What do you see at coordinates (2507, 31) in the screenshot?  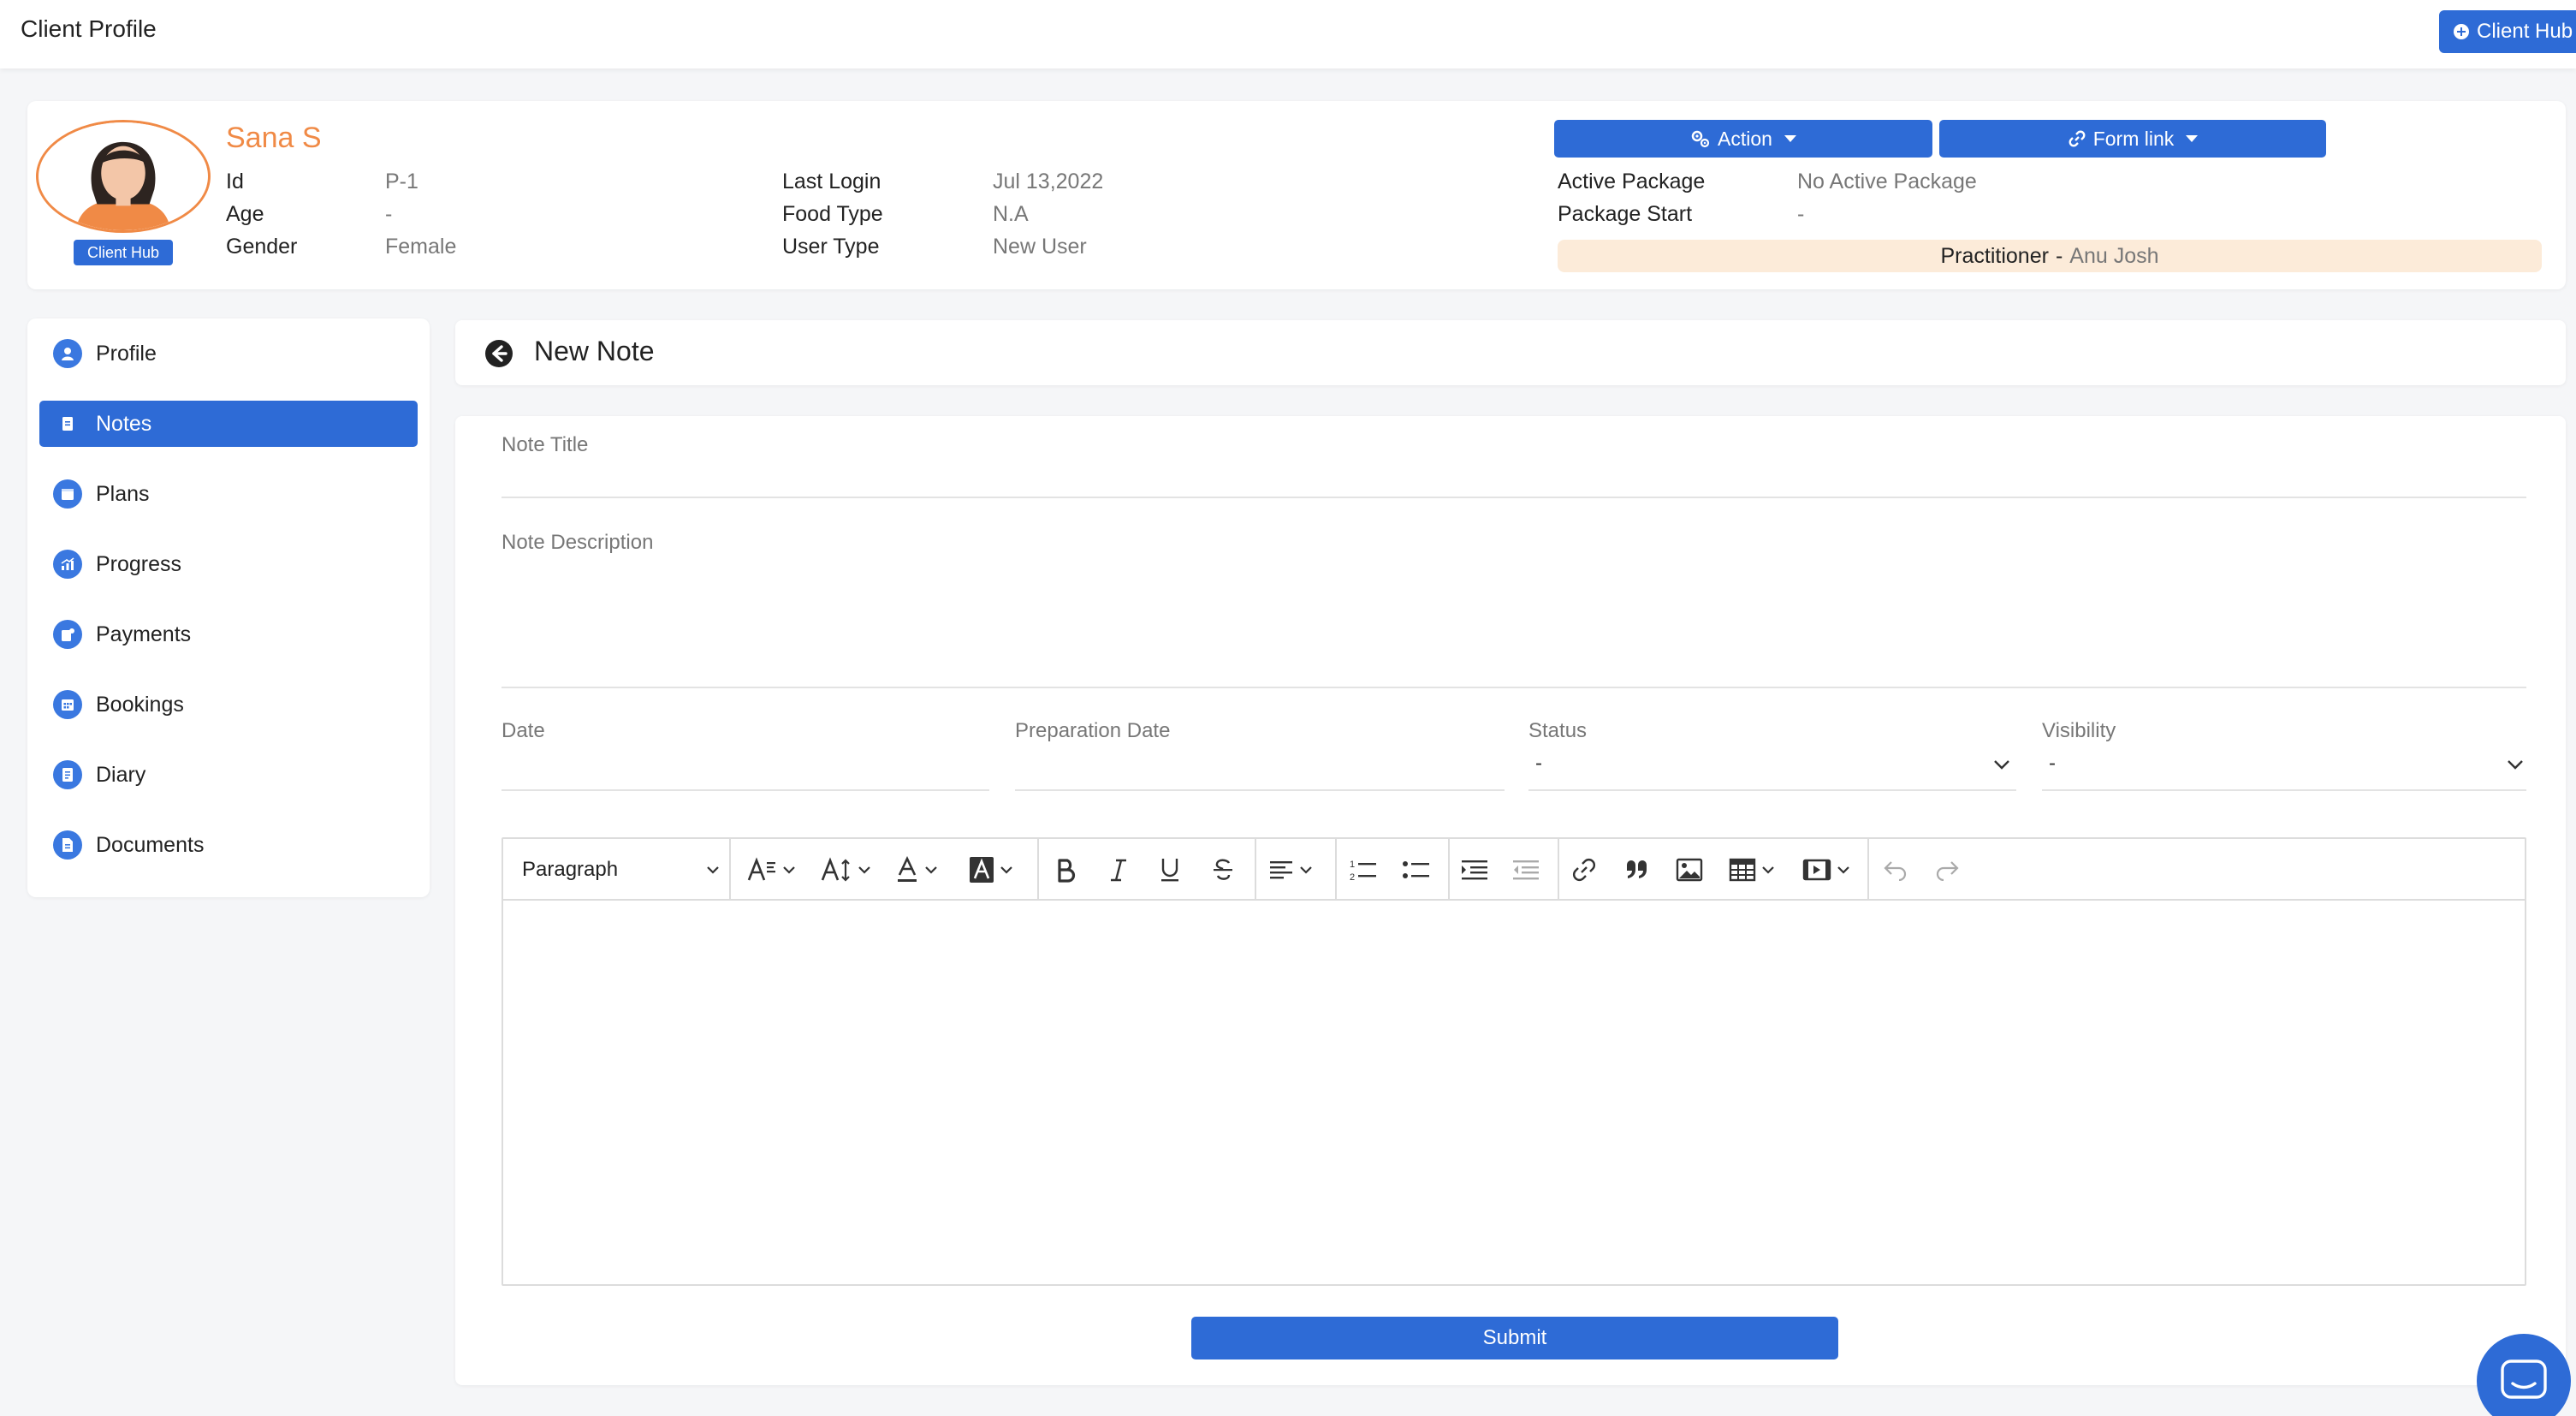 I see `client-hub-button: Client Hub` at bounding box center [2507, 31].